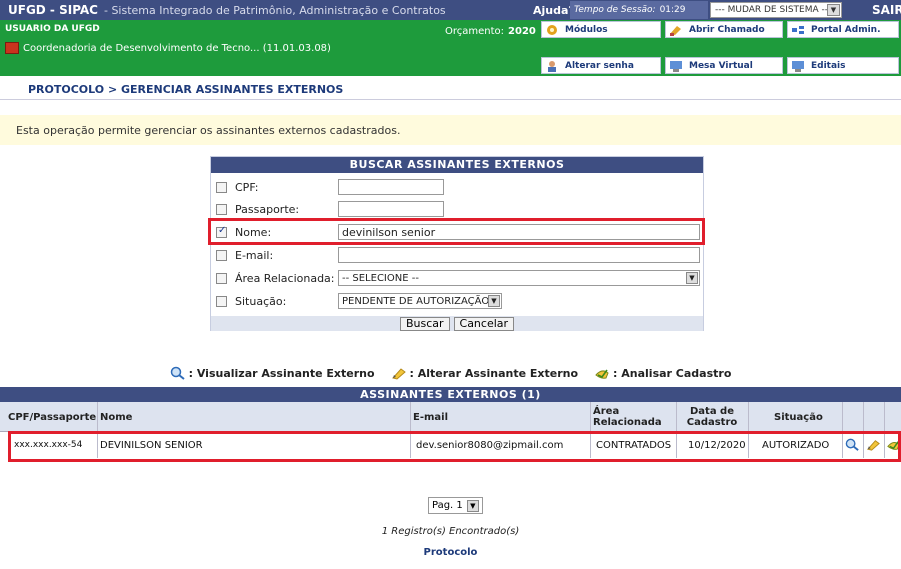  I want to click on status-checkbox, so click(221, 301).